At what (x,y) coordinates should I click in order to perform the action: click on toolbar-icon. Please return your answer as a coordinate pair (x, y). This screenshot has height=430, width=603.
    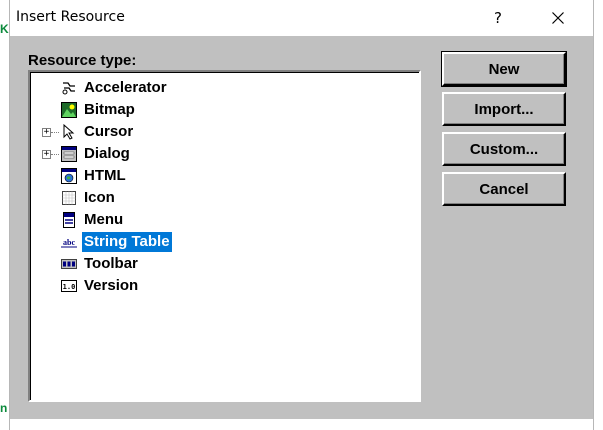
    Looking at the image, I should click on (69, 264).